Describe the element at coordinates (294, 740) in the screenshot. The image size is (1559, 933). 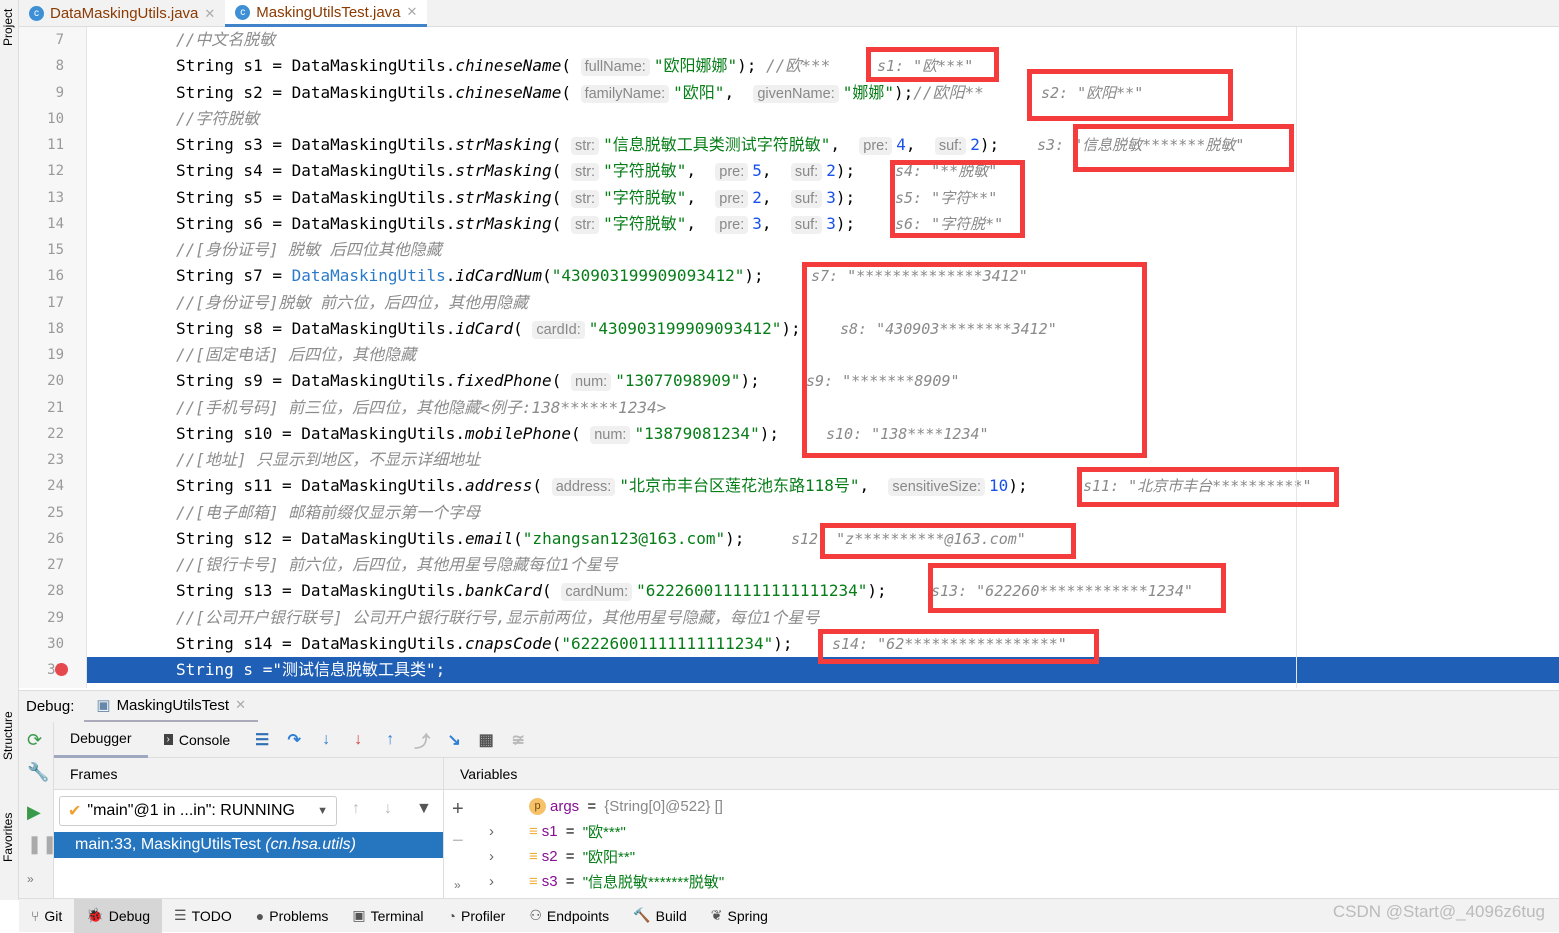
I see `step-over-icon: ↷` at that location.